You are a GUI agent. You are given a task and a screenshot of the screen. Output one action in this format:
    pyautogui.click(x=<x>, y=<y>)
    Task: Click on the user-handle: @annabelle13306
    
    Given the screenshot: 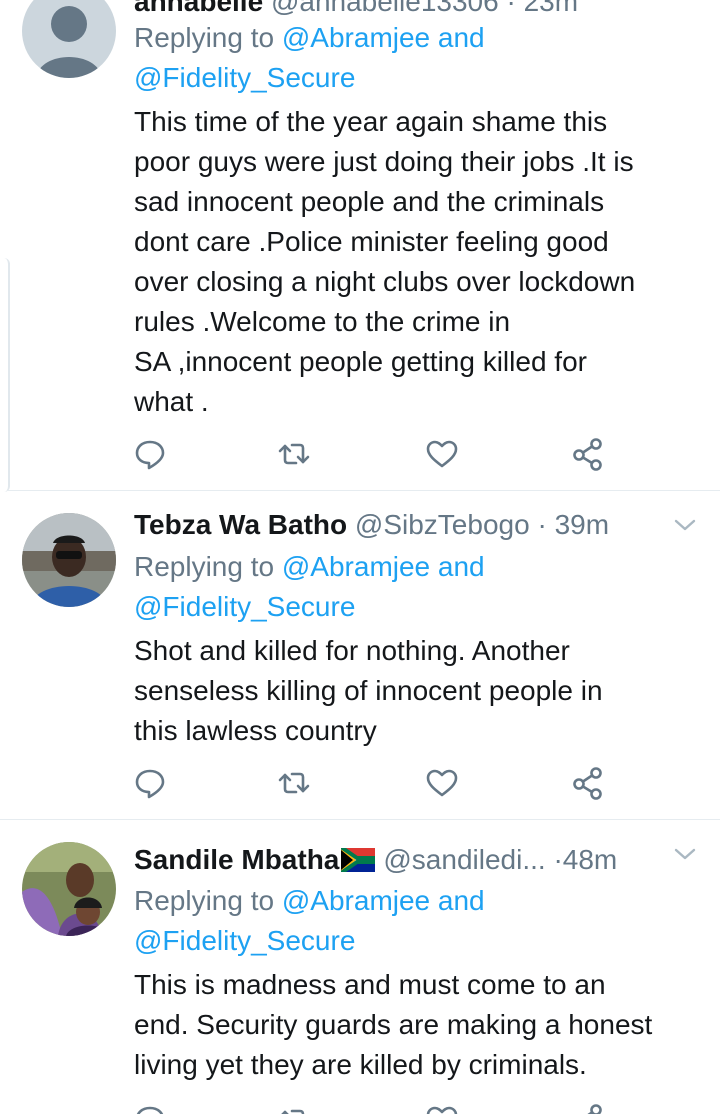 What is the action you would take?
    pyautogui.click(x=385, y=8)
    